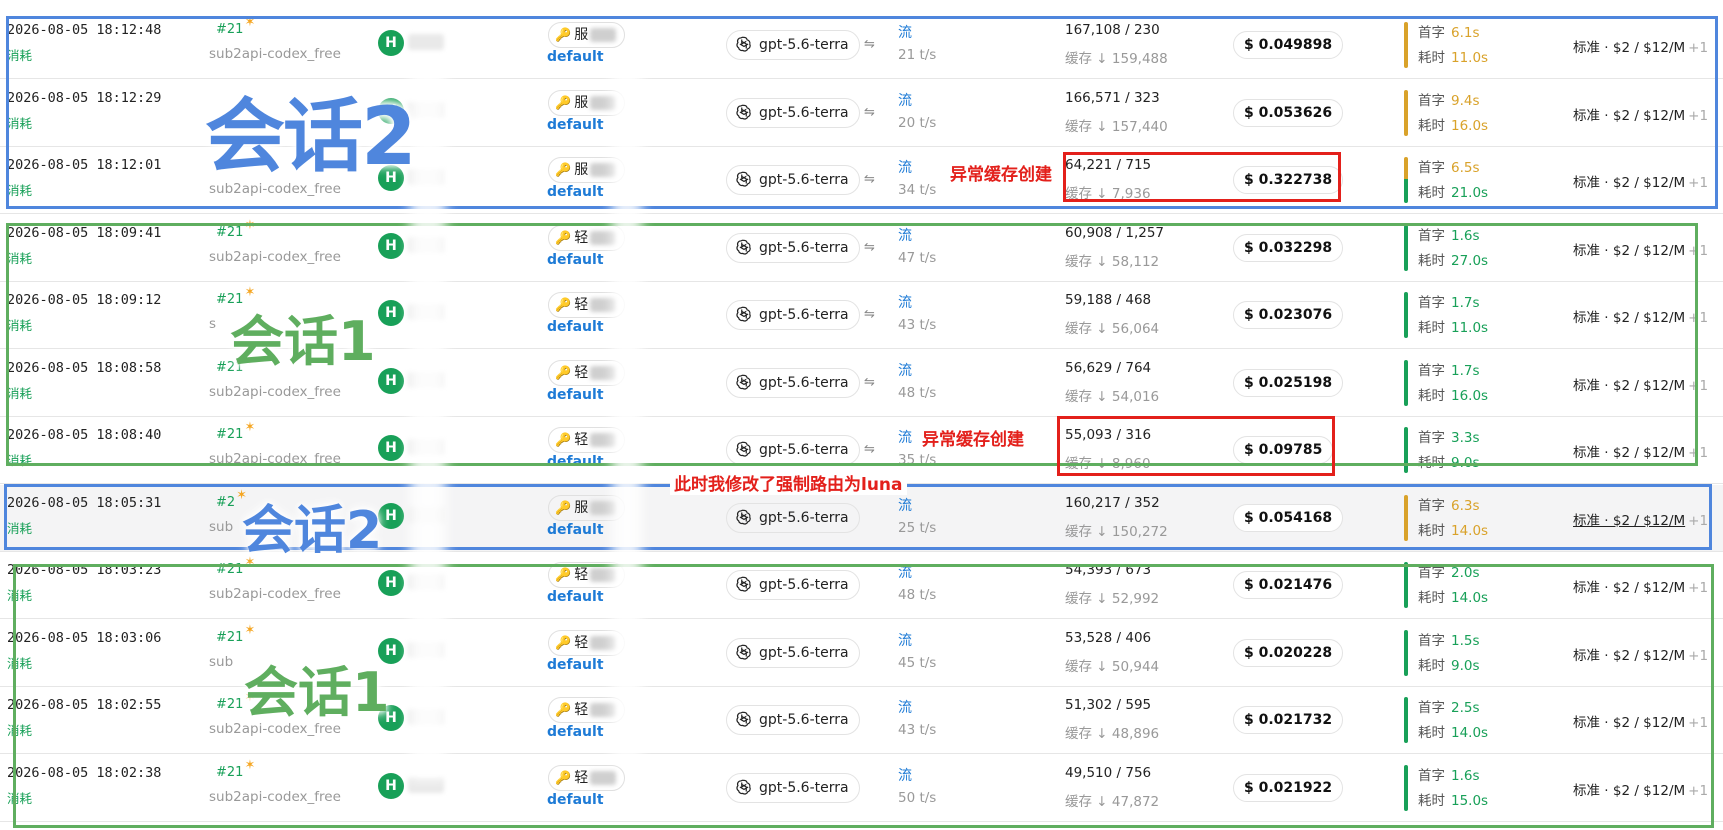  What do you see at coordinates (917, 460) in the screenshot?
I see `token-speed: 35 t/s` at bounding box center [917, 460].